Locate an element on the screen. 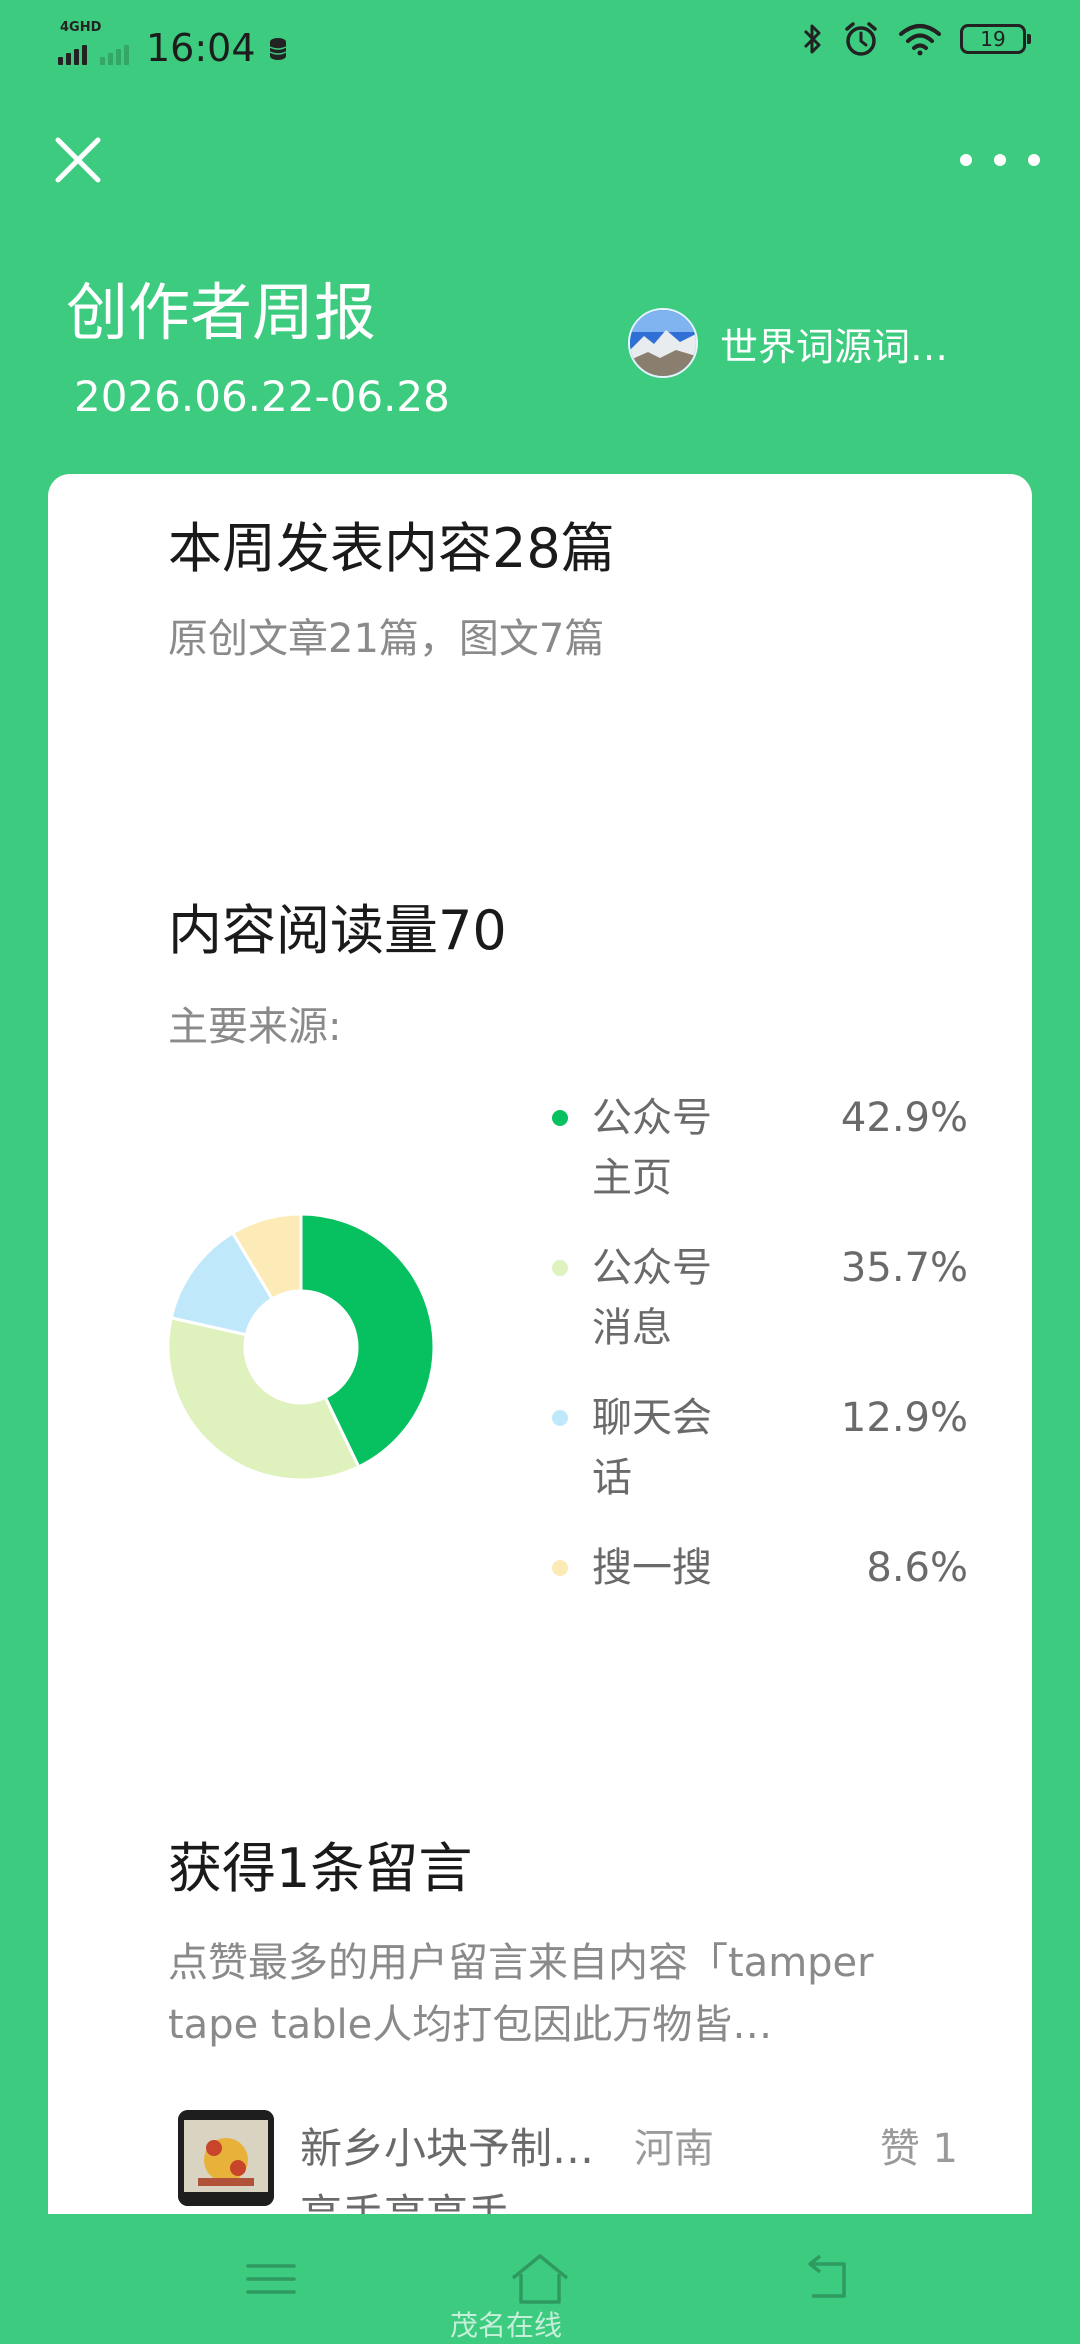  legend-label: 搜一搜 is located at coordinates (652, 1568).